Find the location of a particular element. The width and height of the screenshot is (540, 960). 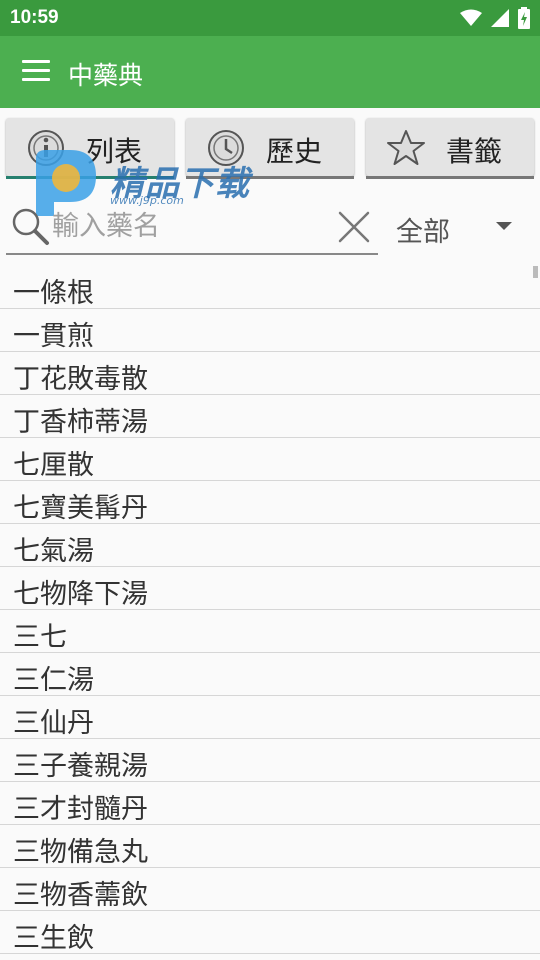

list-item-label: 七氣湯 is located at coordinates (53, 551).